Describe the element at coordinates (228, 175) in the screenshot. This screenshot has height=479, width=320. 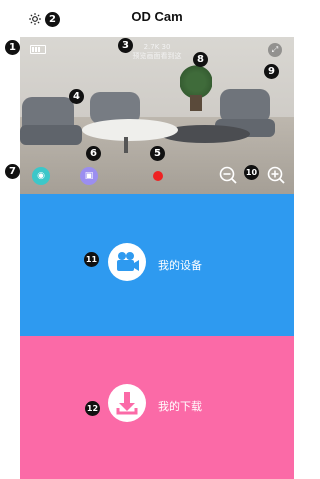
I see `zoom-out-icon` at that location.